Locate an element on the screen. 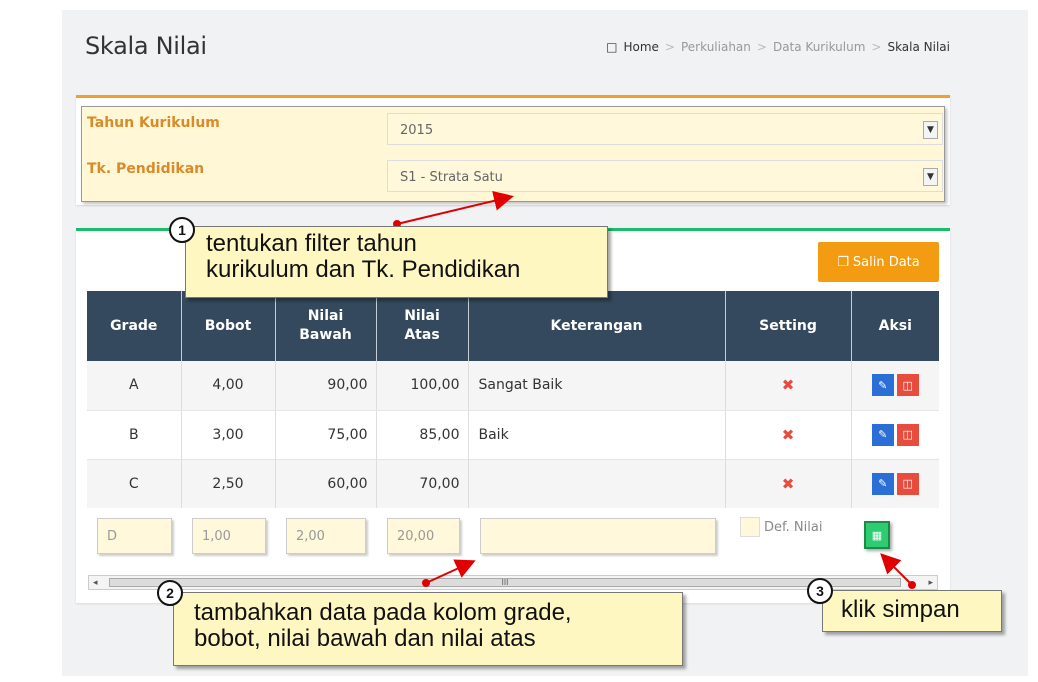  table-row: B 3,00 75,00 85,00 Baik ✖ ✎ ◫ is located at coordinates (513, 435).